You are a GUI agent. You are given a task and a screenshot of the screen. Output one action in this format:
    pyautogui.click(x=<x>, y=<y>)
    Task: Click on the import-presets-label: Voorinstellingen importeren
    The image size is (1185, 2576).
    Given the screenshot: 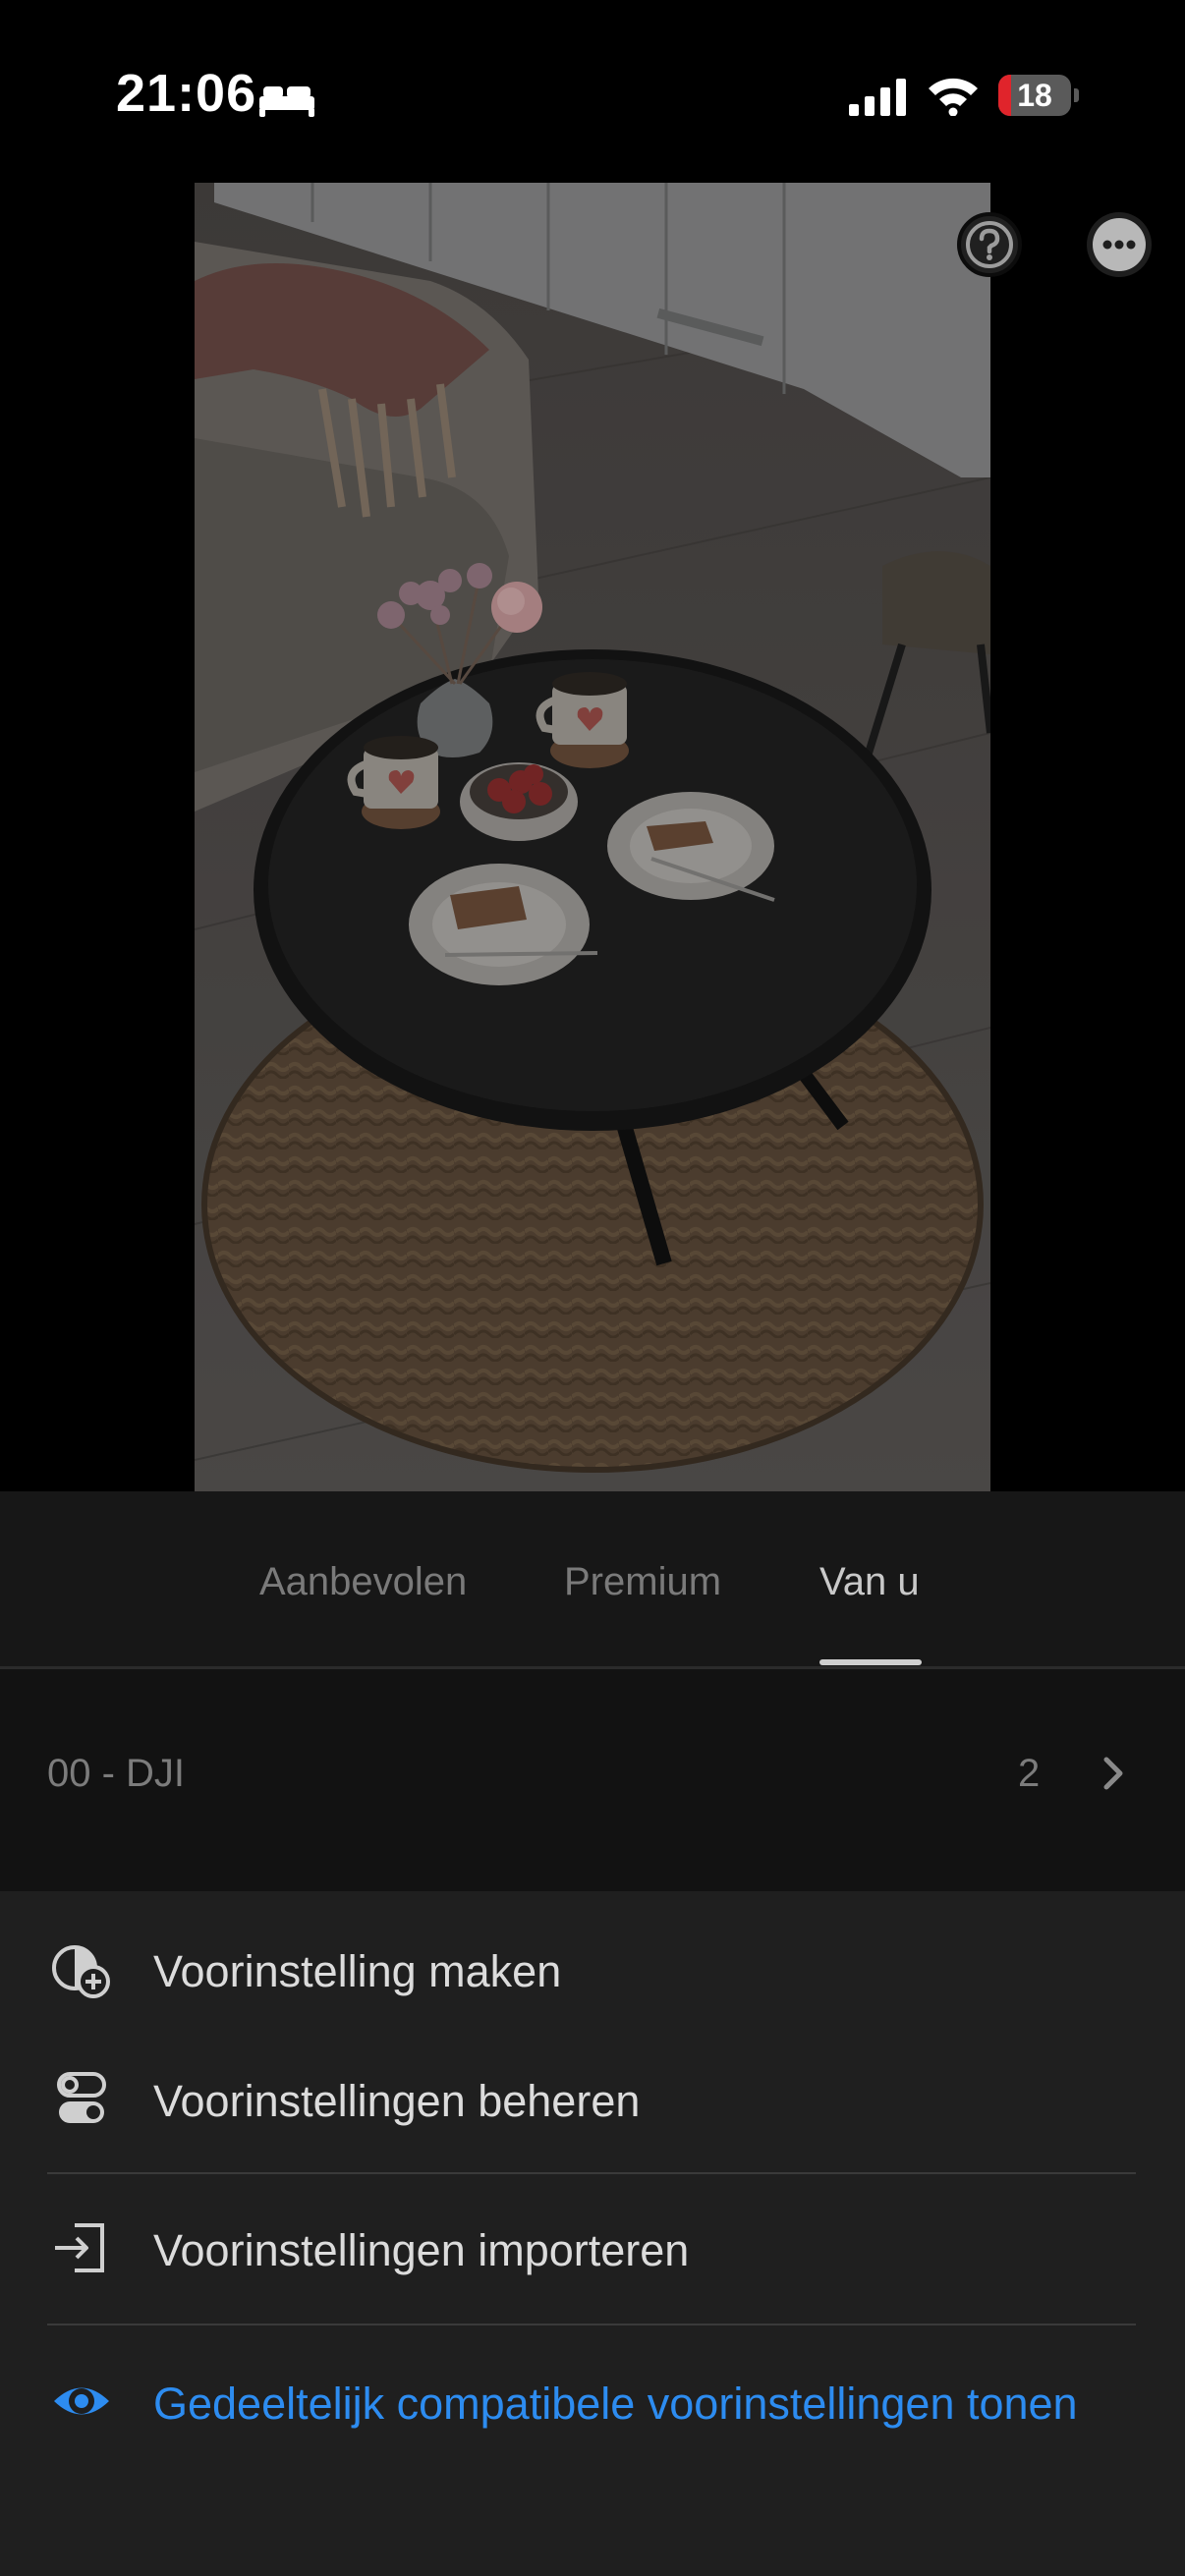 What is the action you would take?
    pyautogui.click(x=422, y=2250)
    